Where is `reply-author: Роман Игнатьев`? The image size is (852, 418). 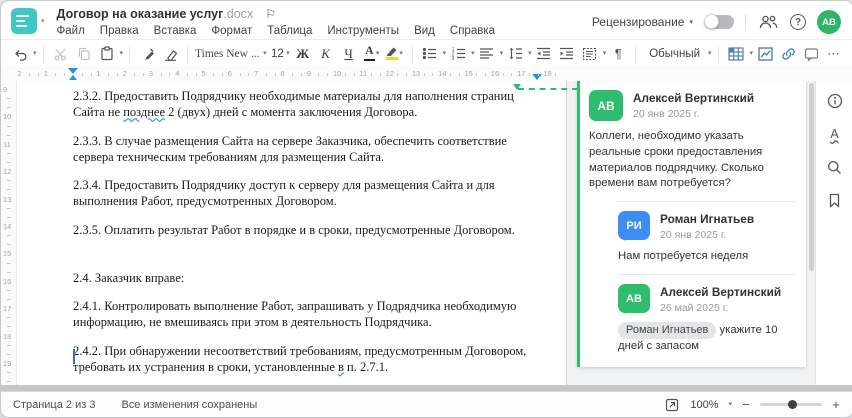
reply-author: Роман Игнатьев is located at coordinates (707, 219).